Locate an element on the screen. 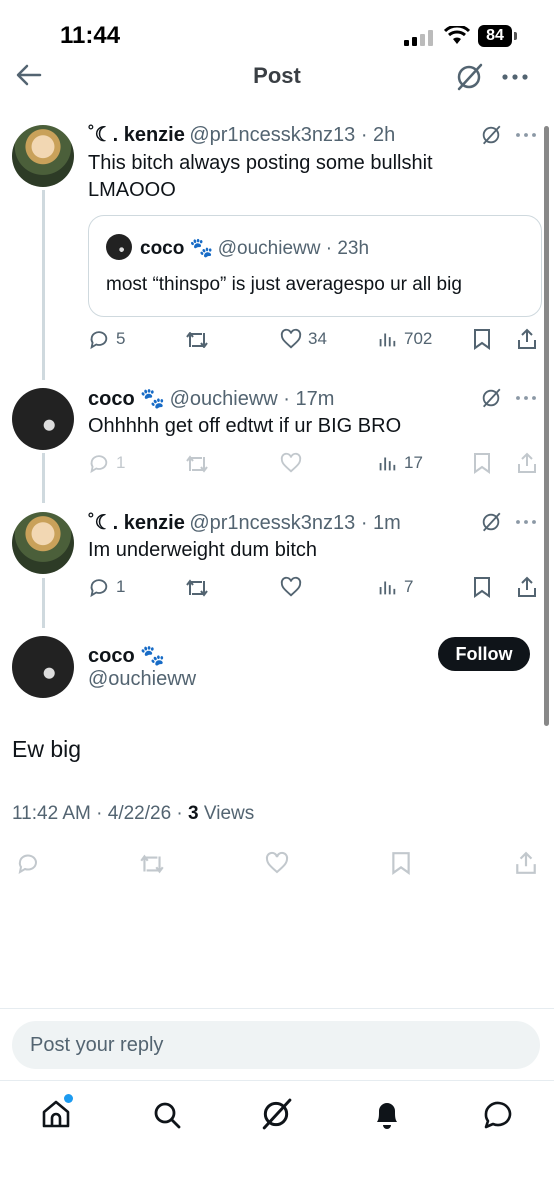 The height and width of the screenshot is (1199, 554). quote-header: coco 🐾 @ouchieww · 23h is located at coordinates (254, 248).